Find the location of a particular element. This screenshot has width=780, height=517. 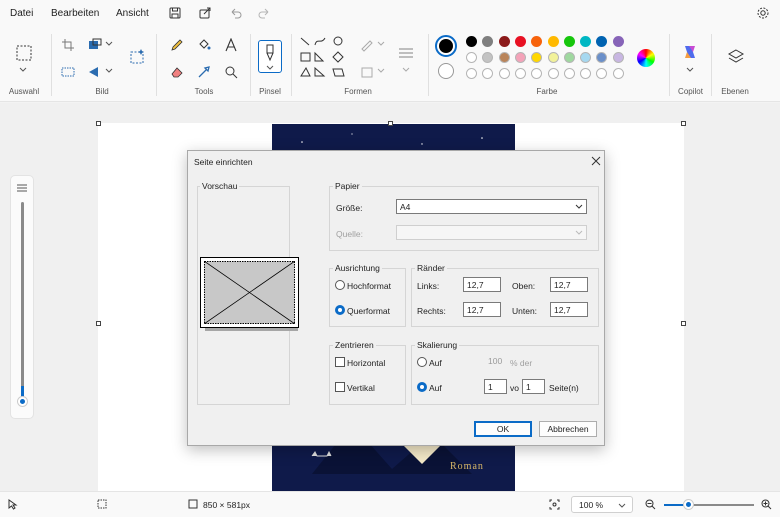

menu-edit: Bearbeiten is located at coordinates (75, 13).